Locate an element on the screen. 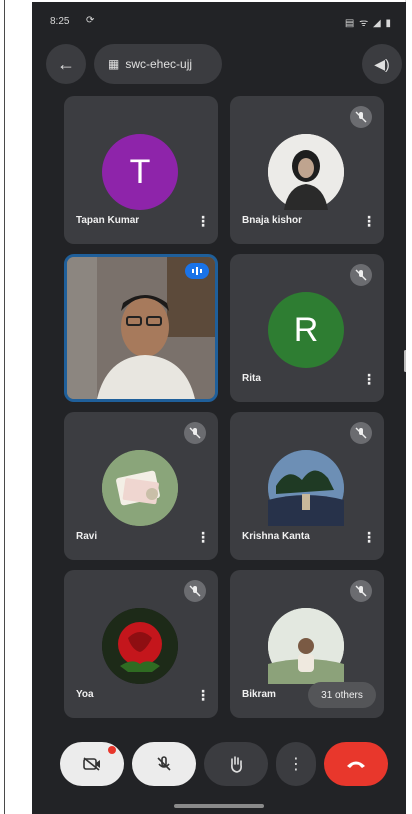 This screenshot has height=814, width=412. avatar: T is located at coordinates (140, 172).